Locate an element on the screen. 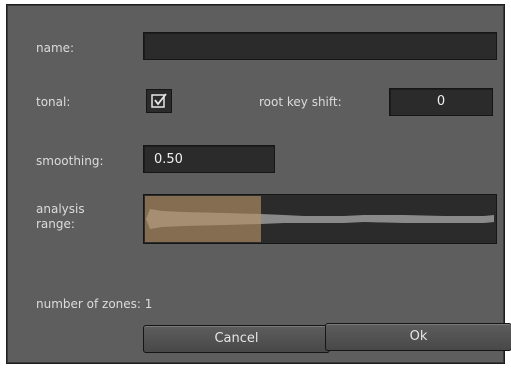  root-key-shift-field: 0 is located at coordinates (441, 102).